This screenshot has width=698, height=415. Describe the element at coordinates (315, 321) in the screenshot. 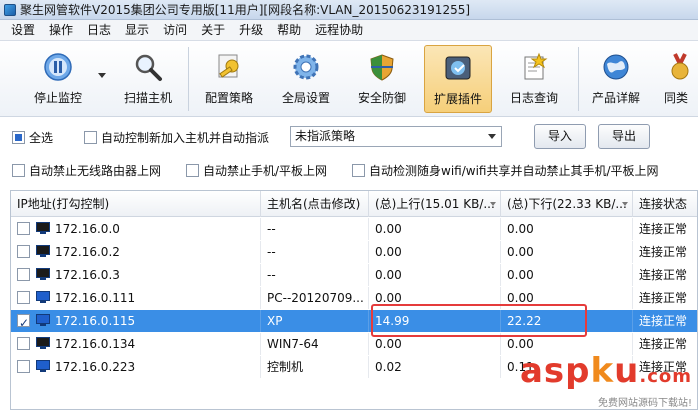

I see `hostname-cell: XP` at that location.